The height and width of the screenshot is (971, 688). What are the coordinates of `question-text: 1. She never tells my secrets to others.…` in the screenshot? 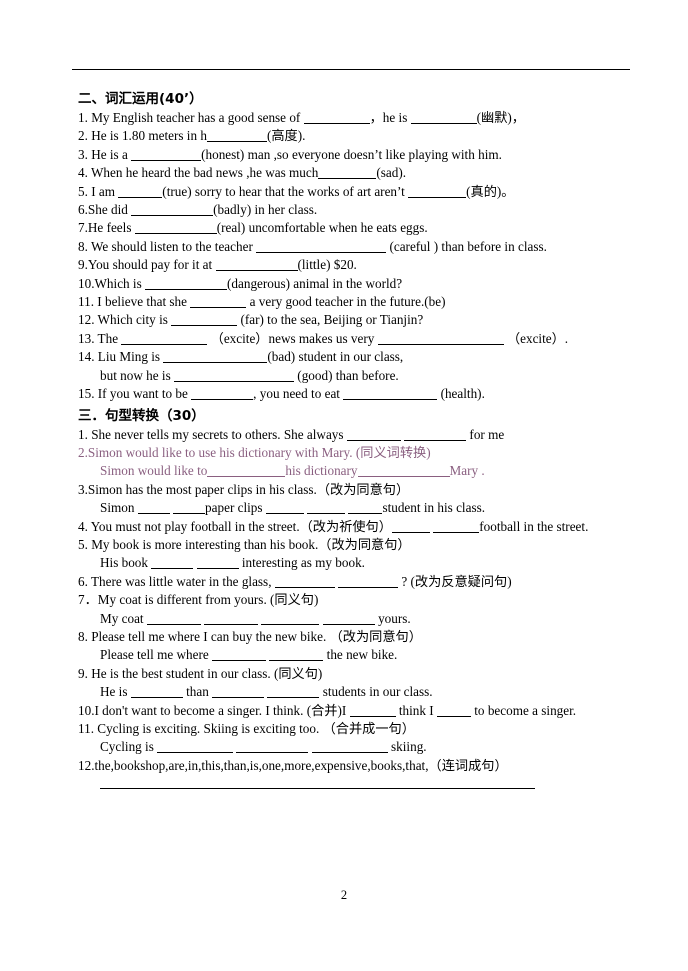 It's located at (212, 434).